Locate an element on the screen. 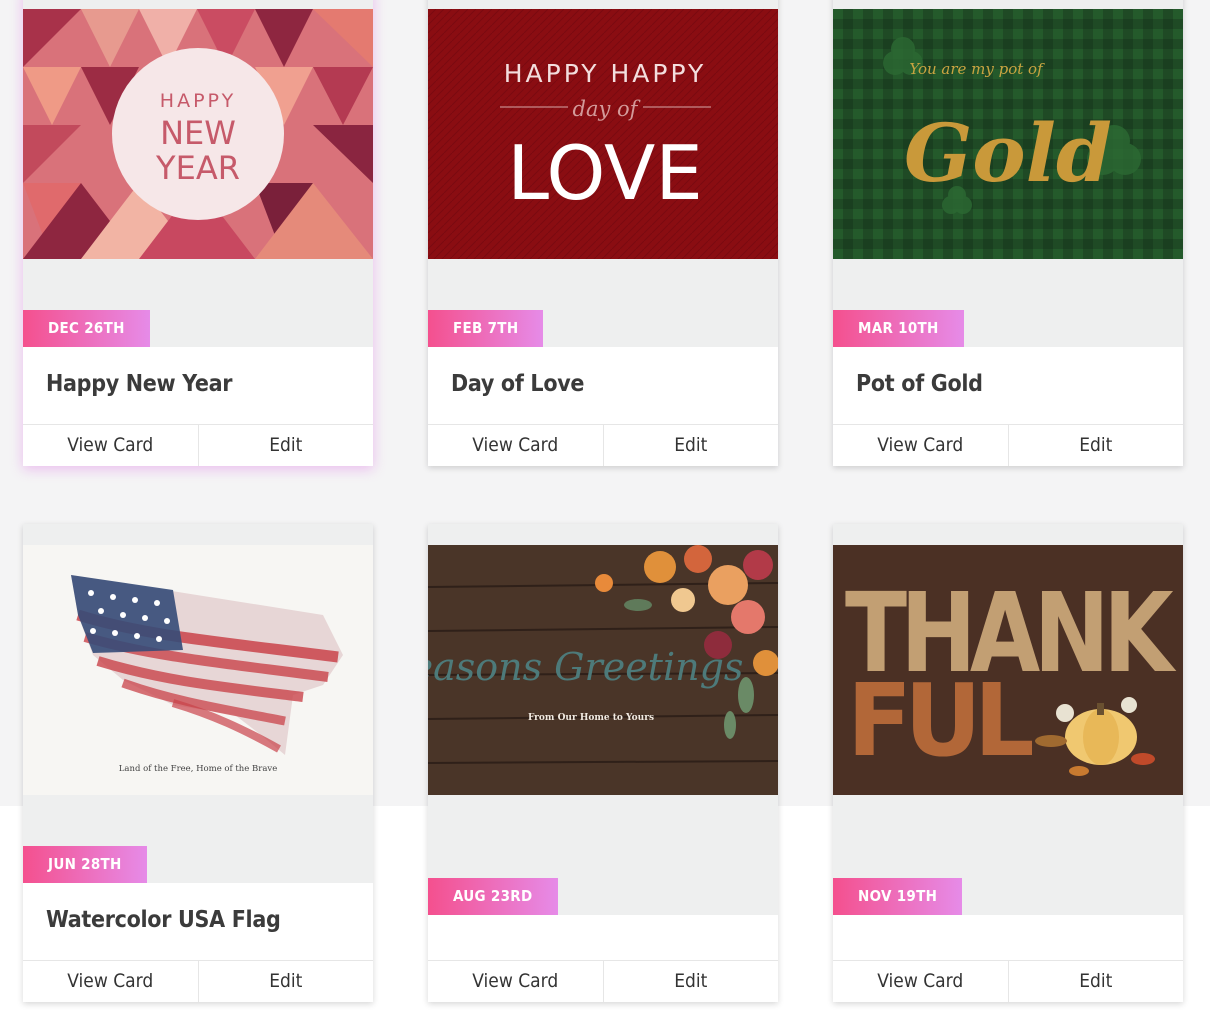 The image size is (1210, 1019). date-badge: DEC 26TH is located at coordinates (86, 328).